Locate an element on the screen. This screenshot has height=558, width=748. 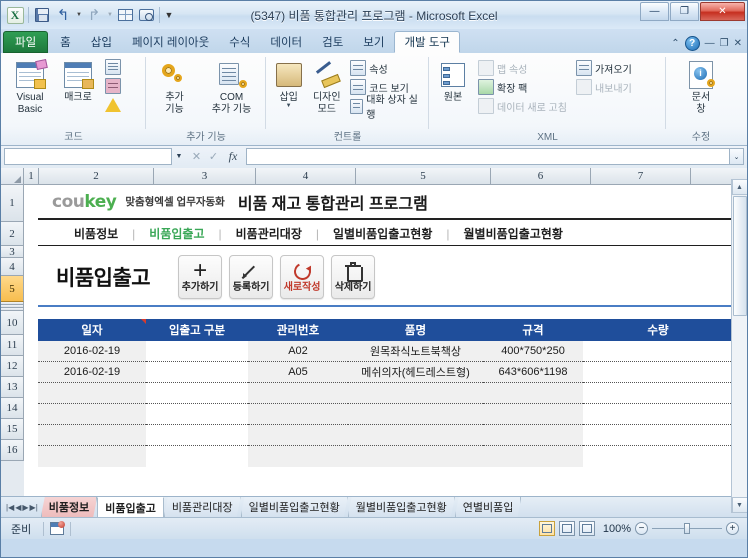
row-header-2: 2 is located at coordinates (12, 234).